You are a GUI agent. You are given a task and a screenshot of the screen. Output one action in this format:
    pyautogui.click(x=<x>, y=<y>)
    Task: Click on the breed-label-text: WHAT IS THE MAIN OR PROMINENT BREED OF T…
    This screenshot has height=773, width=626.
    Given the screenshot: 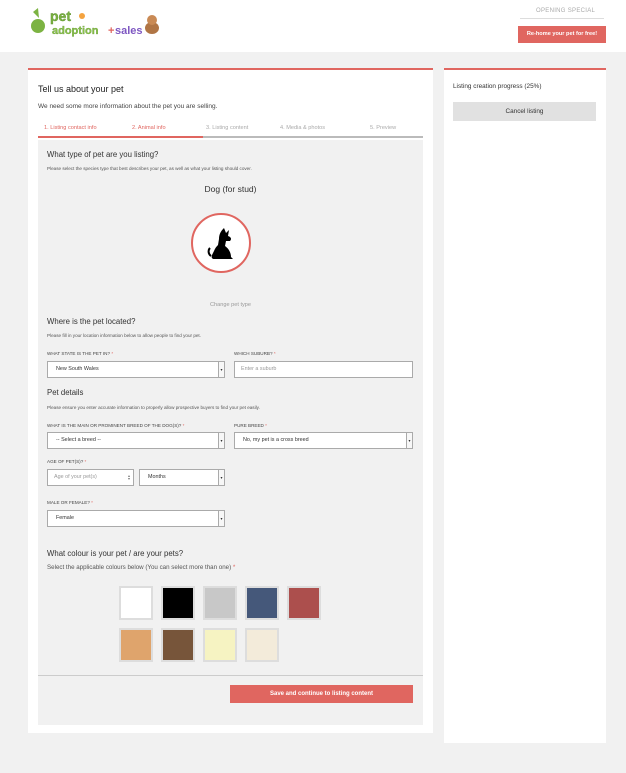 What is the action you would take?
    pyautogui.click(x=114, y=425)
    